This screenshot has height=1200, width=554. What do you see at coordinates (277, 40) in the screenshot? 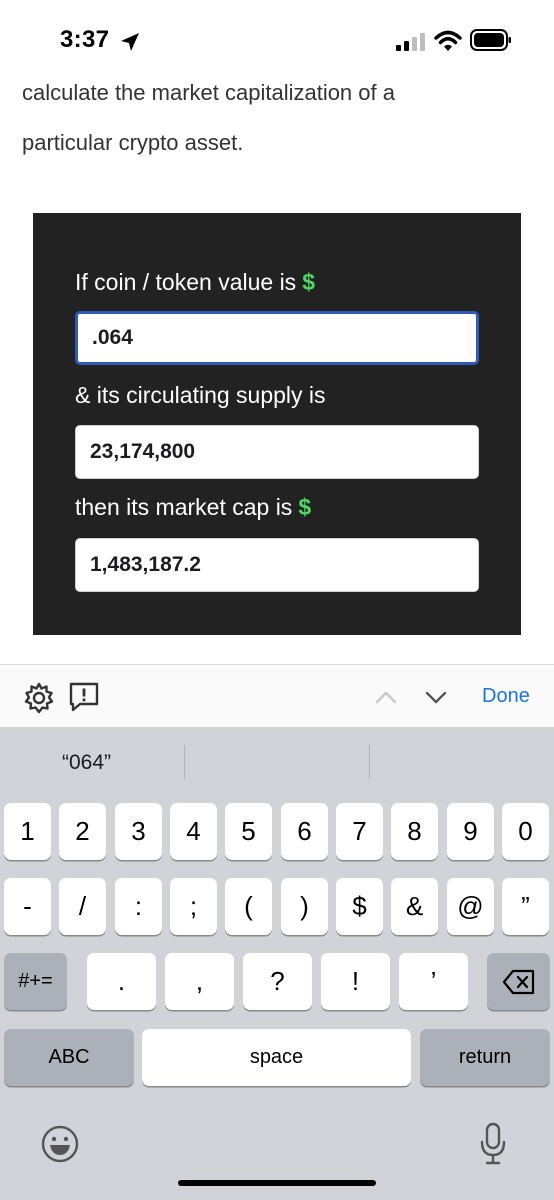
I see `status-bar: 3:37` at bounding box center [277, 40].